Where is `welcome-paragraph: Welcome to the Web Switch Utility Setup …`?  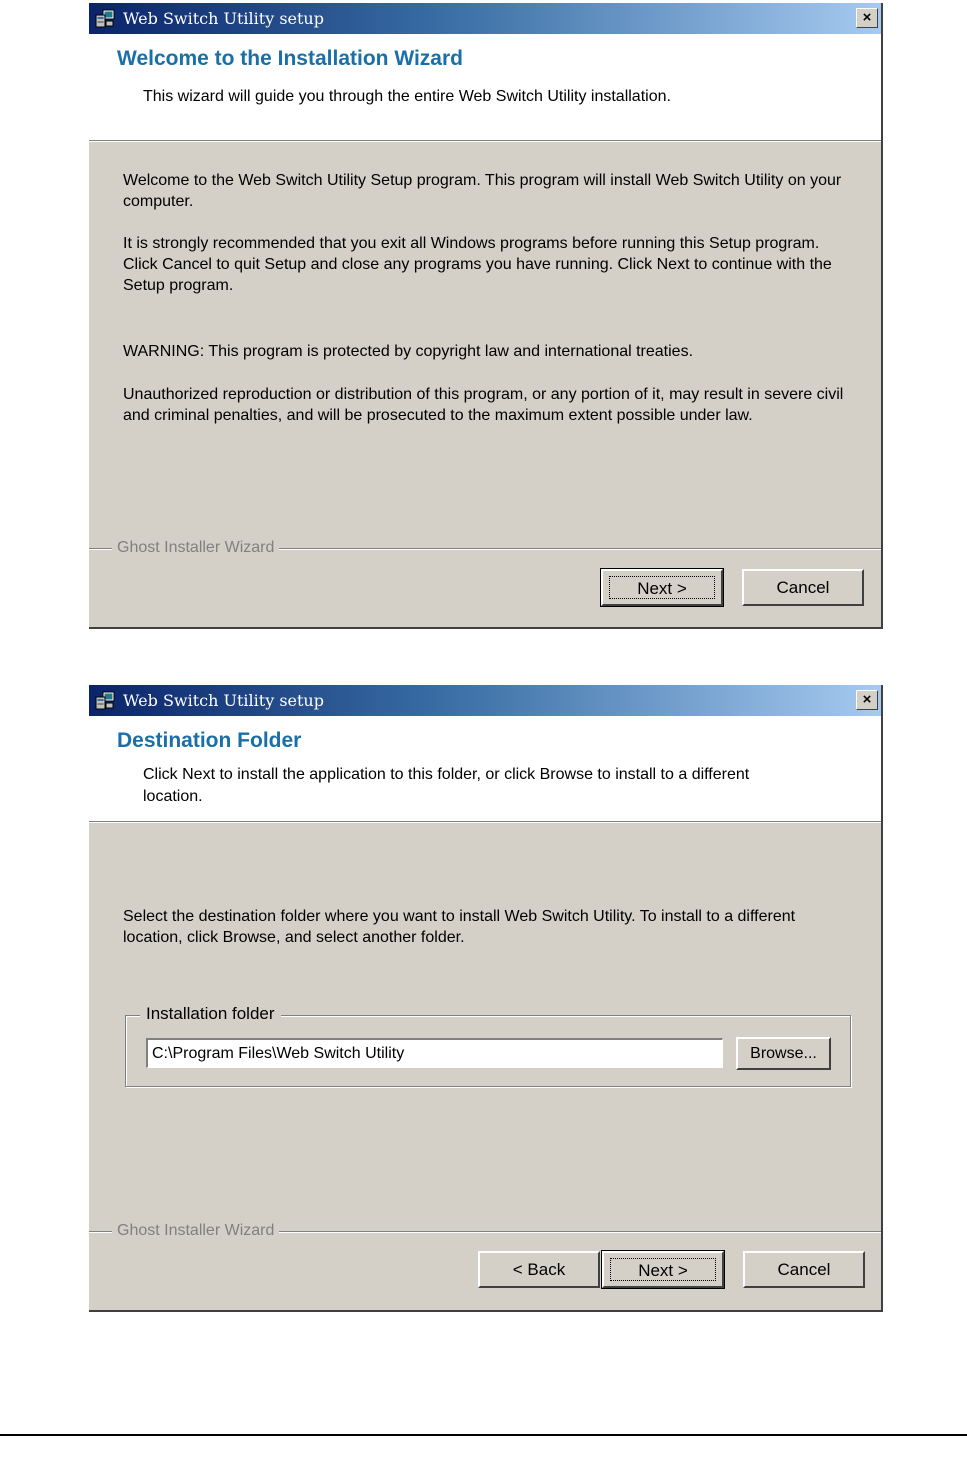
welcome-paragraph: Welcome to the Web Switch Utility Setup … is located at coordinates (482, 191).